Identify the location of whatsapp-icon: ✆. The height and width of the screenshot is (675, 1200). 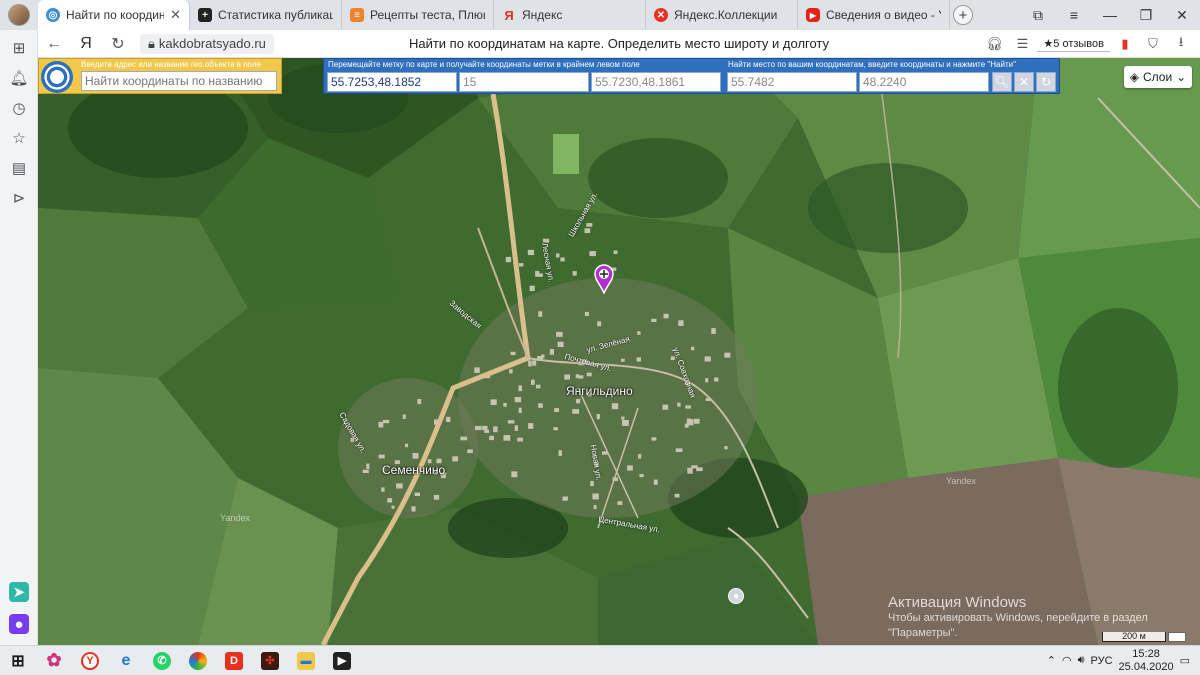
(162, 660).